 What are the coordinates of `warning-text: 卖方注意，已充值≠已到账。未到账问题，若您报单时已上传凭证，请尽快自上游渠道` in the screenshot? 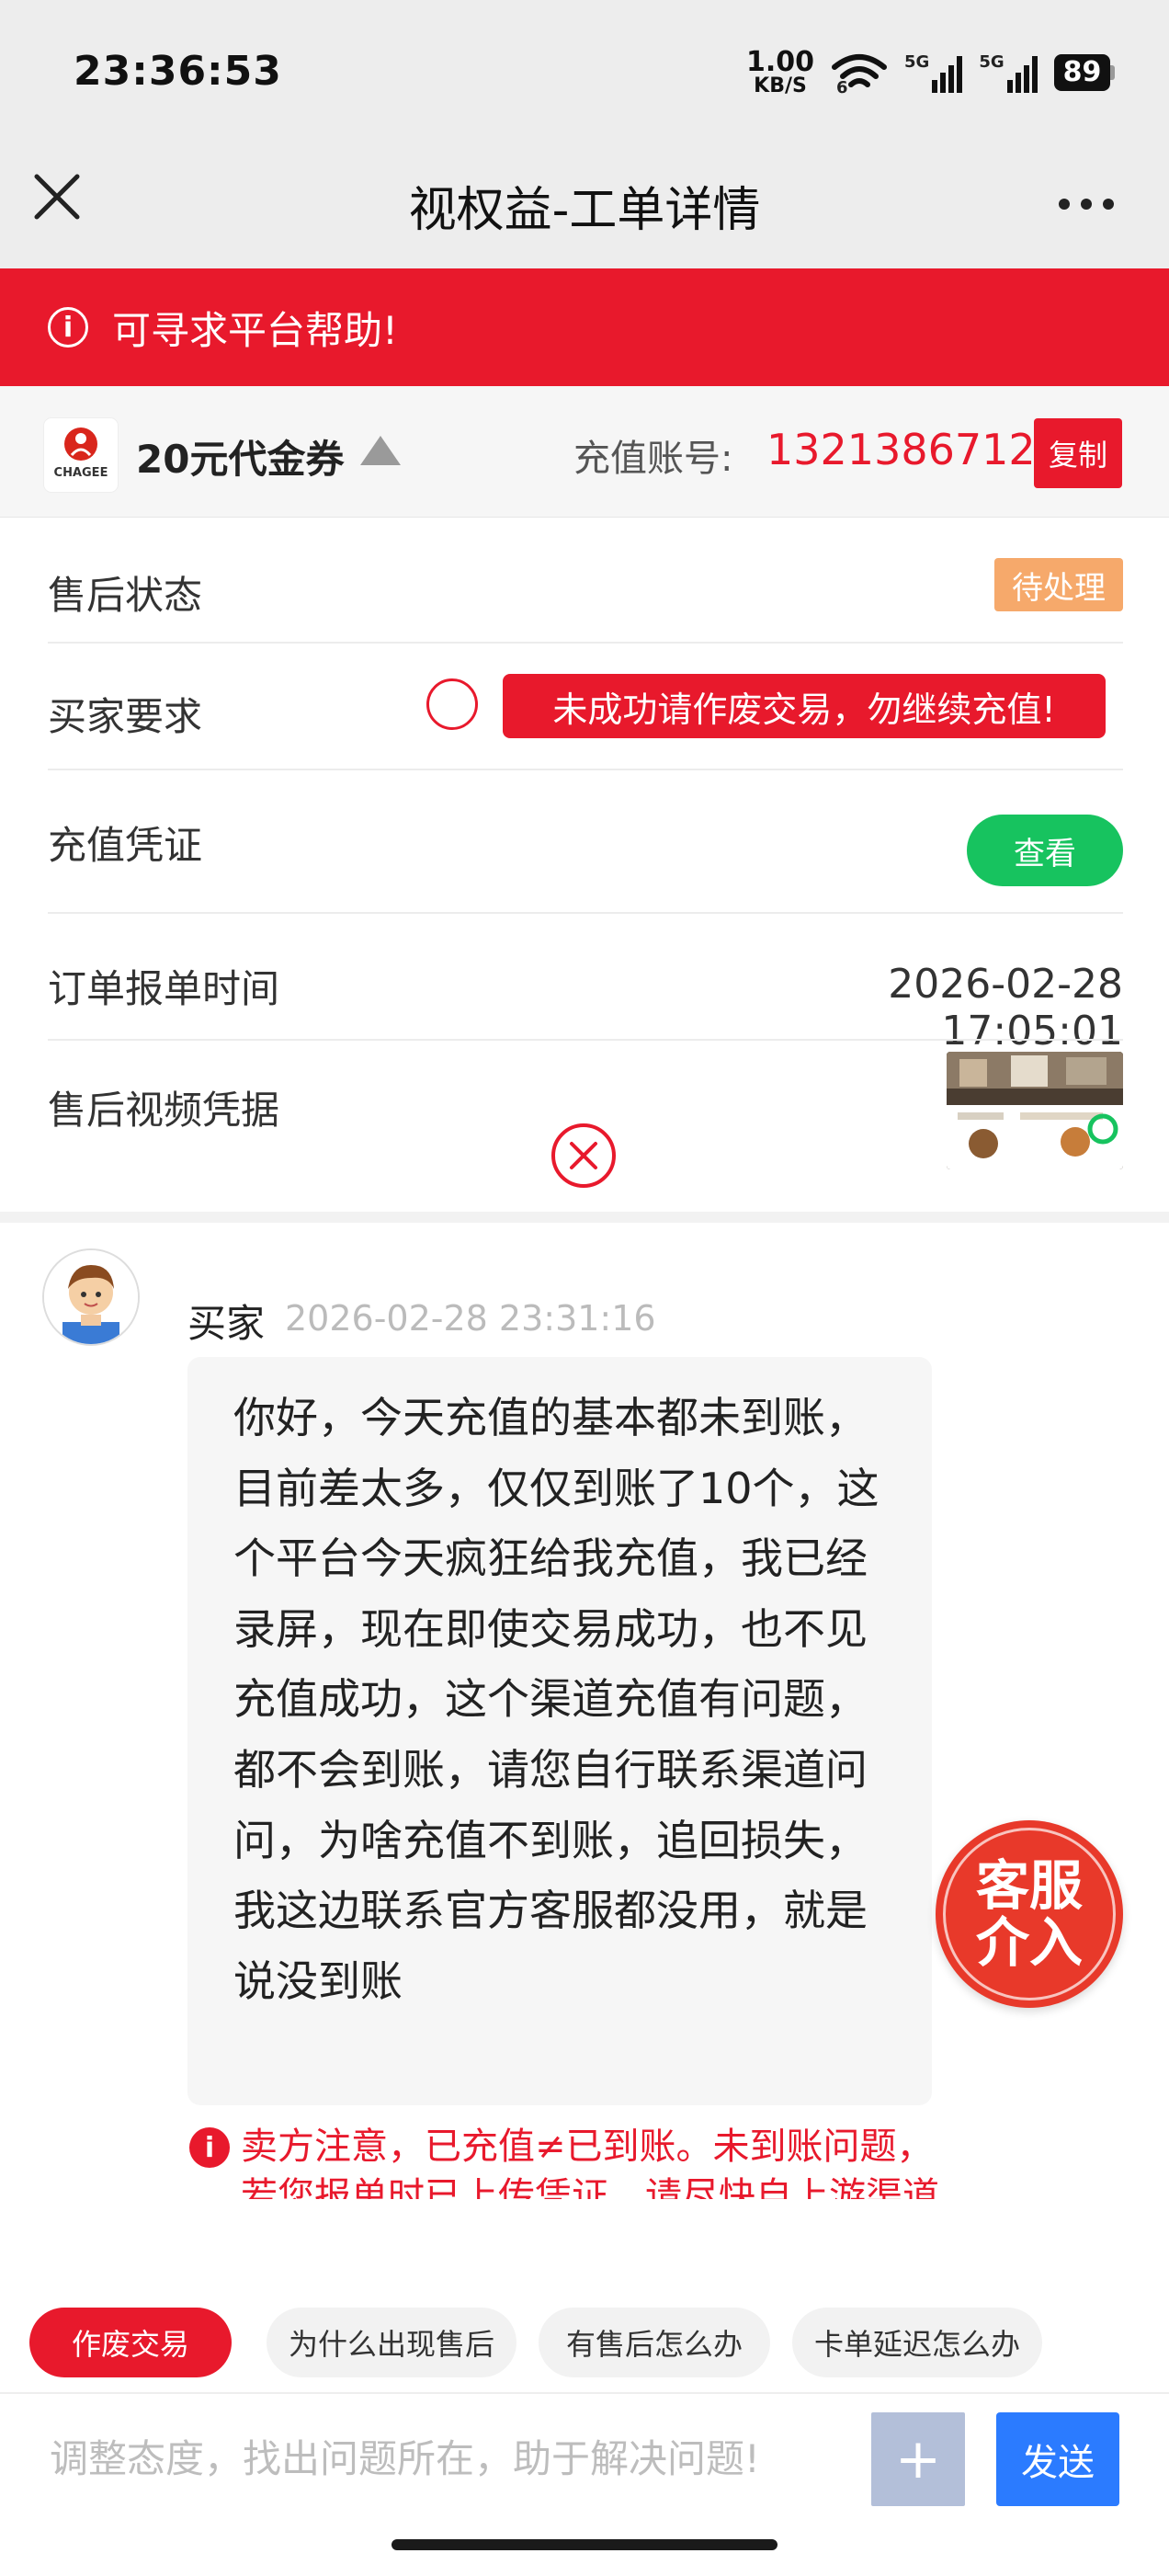 It's located at (590, 2162).